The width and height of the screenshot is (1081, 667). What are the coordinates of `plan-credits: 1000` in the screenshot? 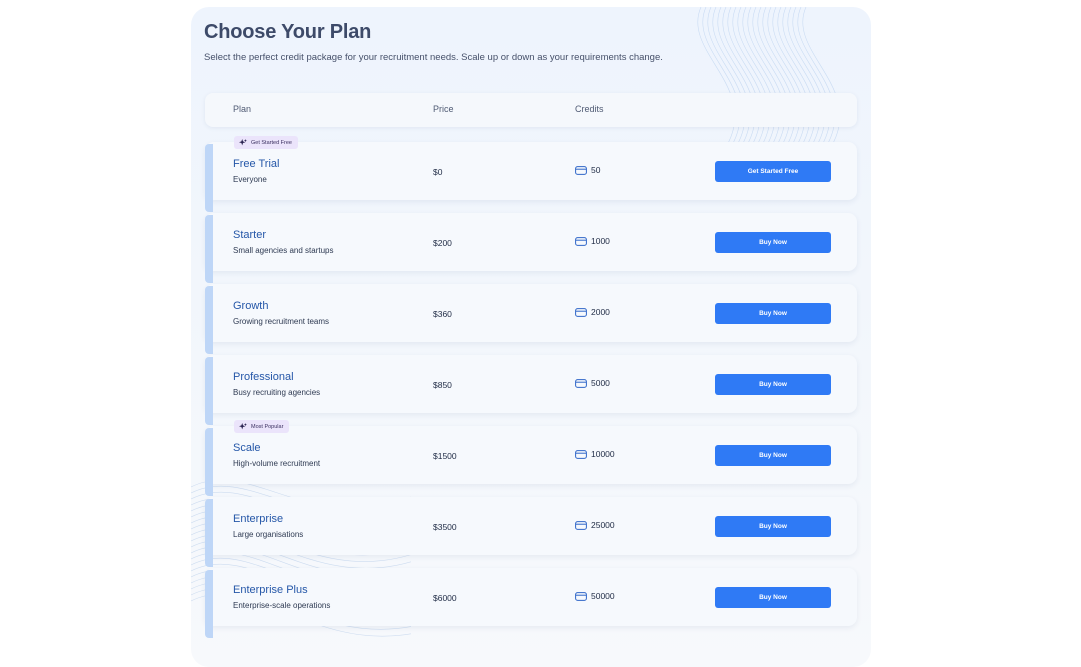 It's located at (592, 241).